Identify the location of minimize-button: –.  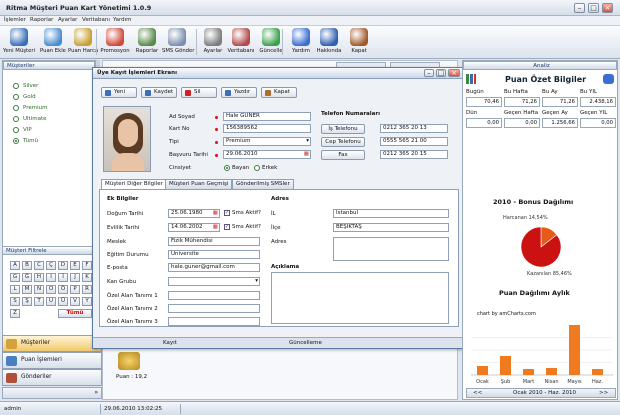
(579, 8).